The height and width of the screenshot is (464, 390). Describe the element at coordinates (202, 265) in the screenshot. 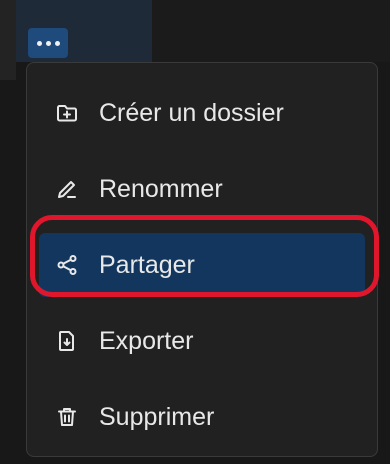

I see `menu-item-share: Partager` at that location.